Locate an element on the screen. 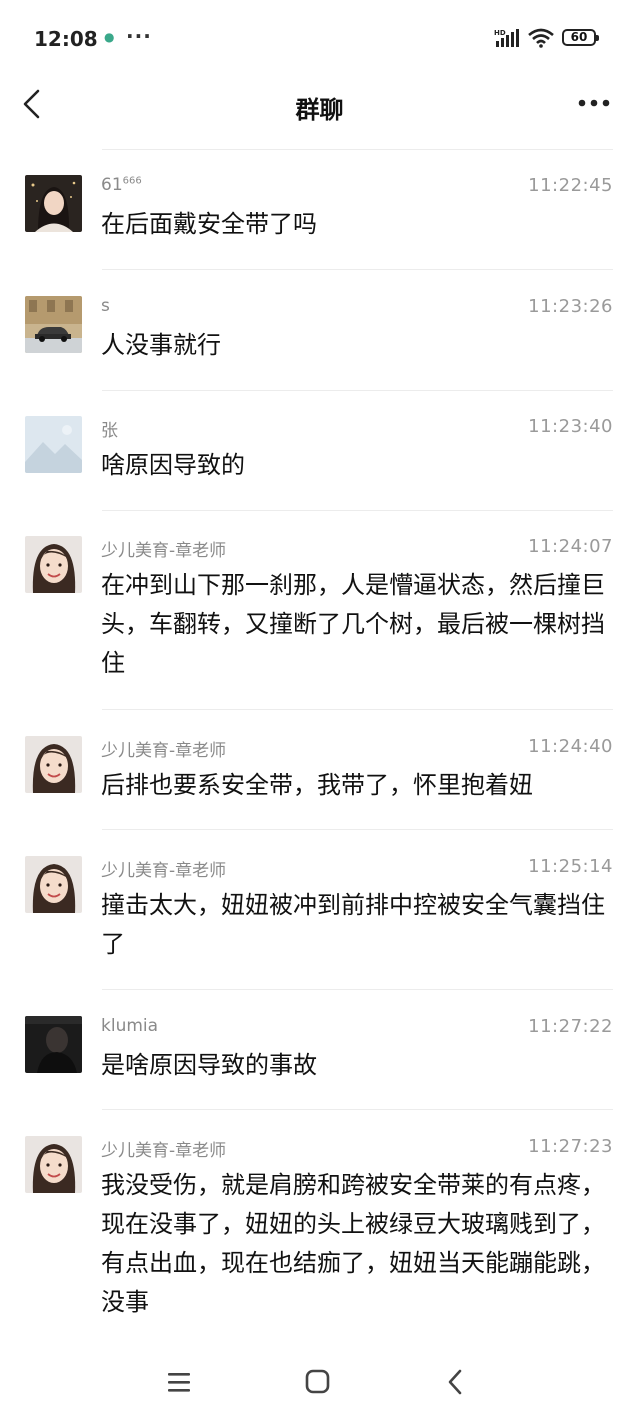 This screenshot has height=1421, width=639. system-nav-bar is located at coordinates (319, 1385).